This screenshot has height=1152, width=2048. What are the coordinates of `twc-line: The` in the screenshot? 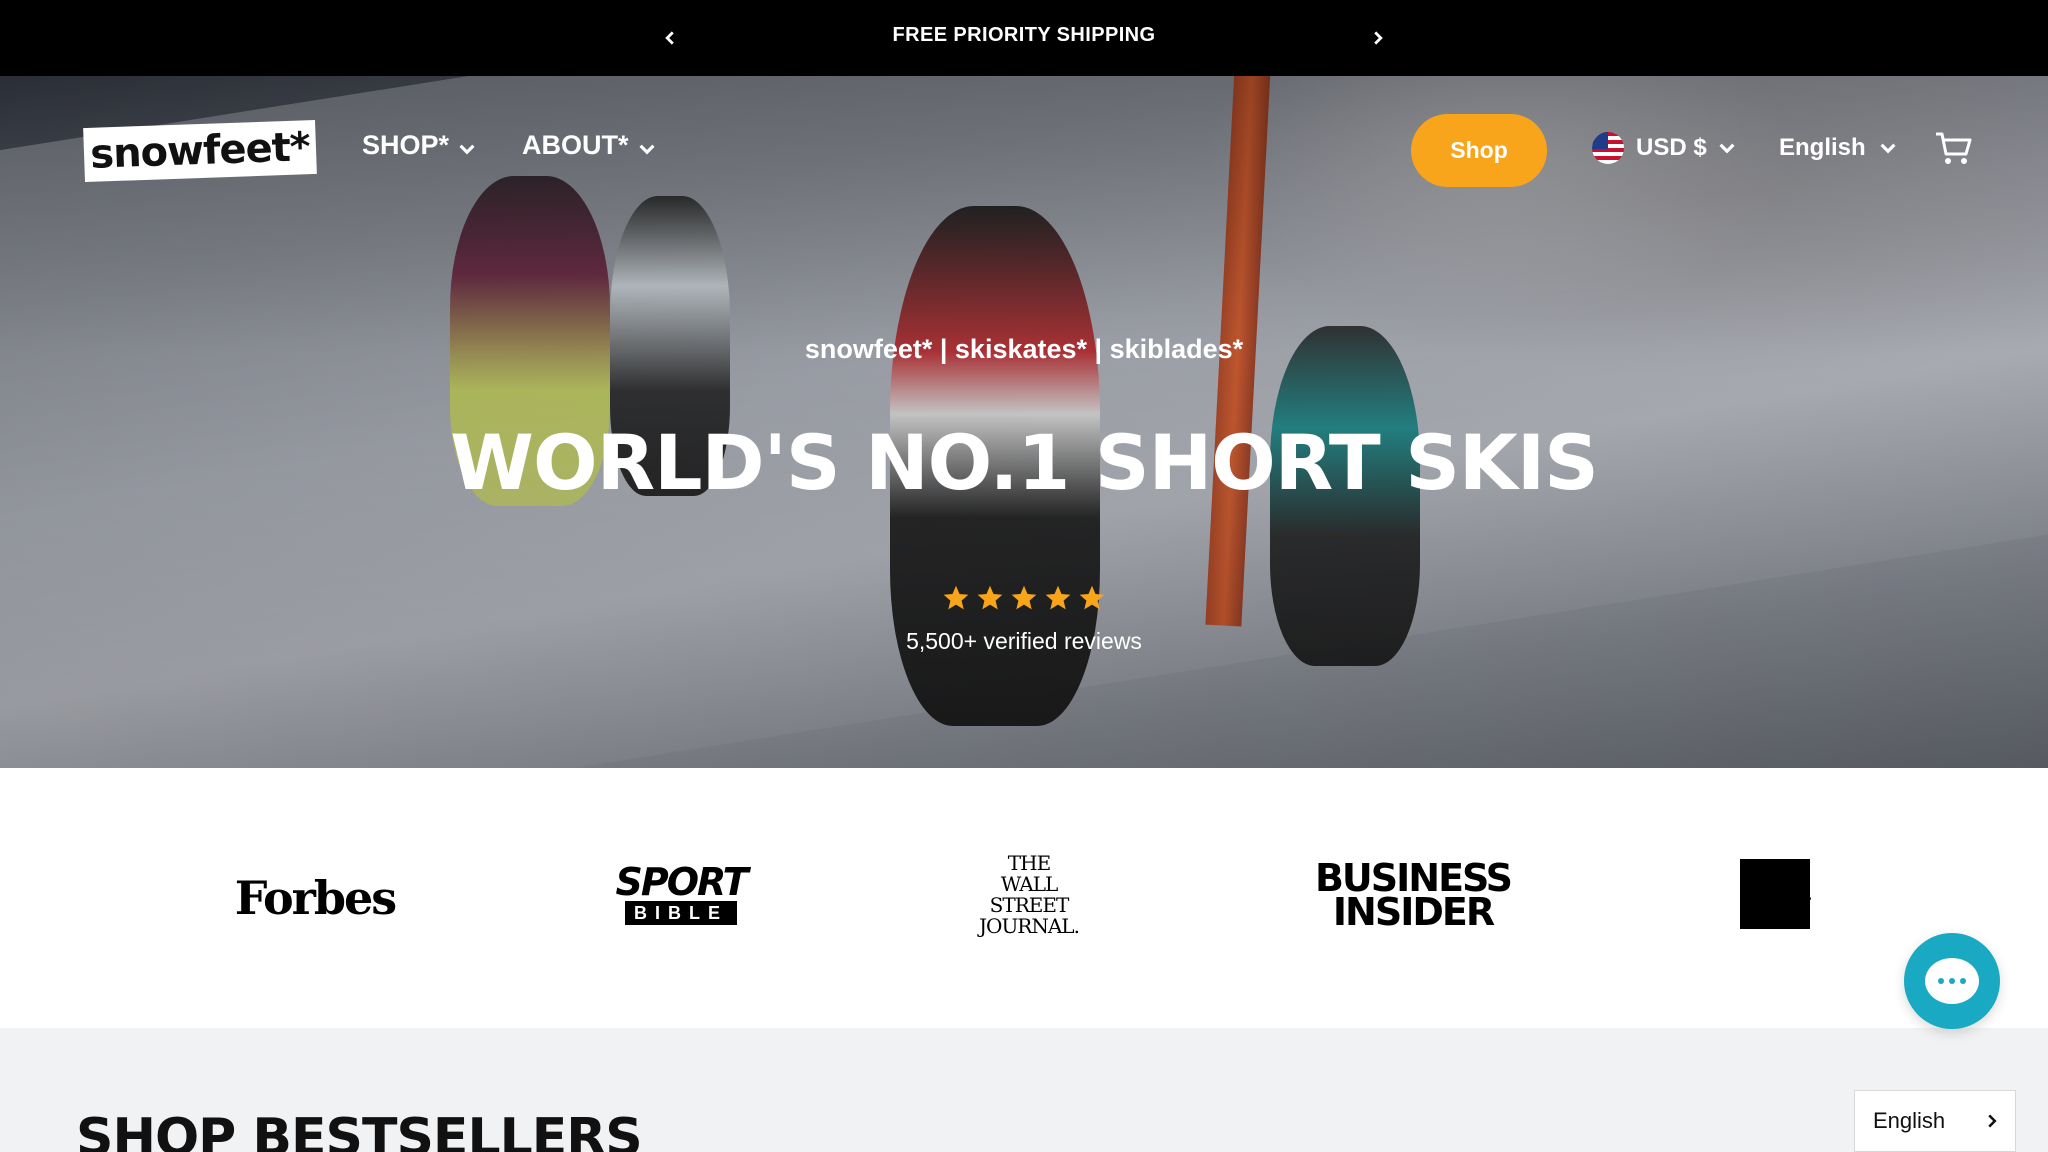 It's located at (1777, 885).